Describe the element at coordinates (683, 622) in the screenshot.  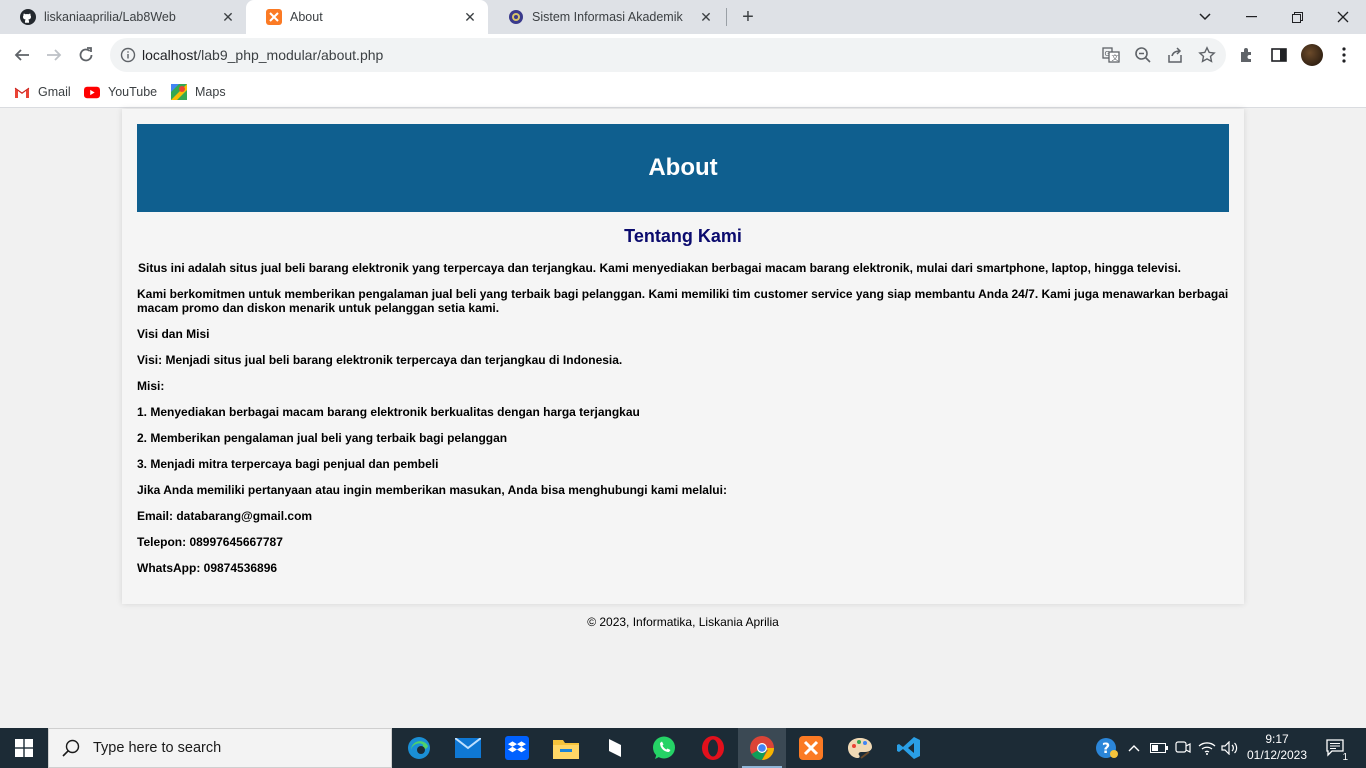
I see `page-footer: © 2023, Informatika, Liskania Aprilia` at that location.